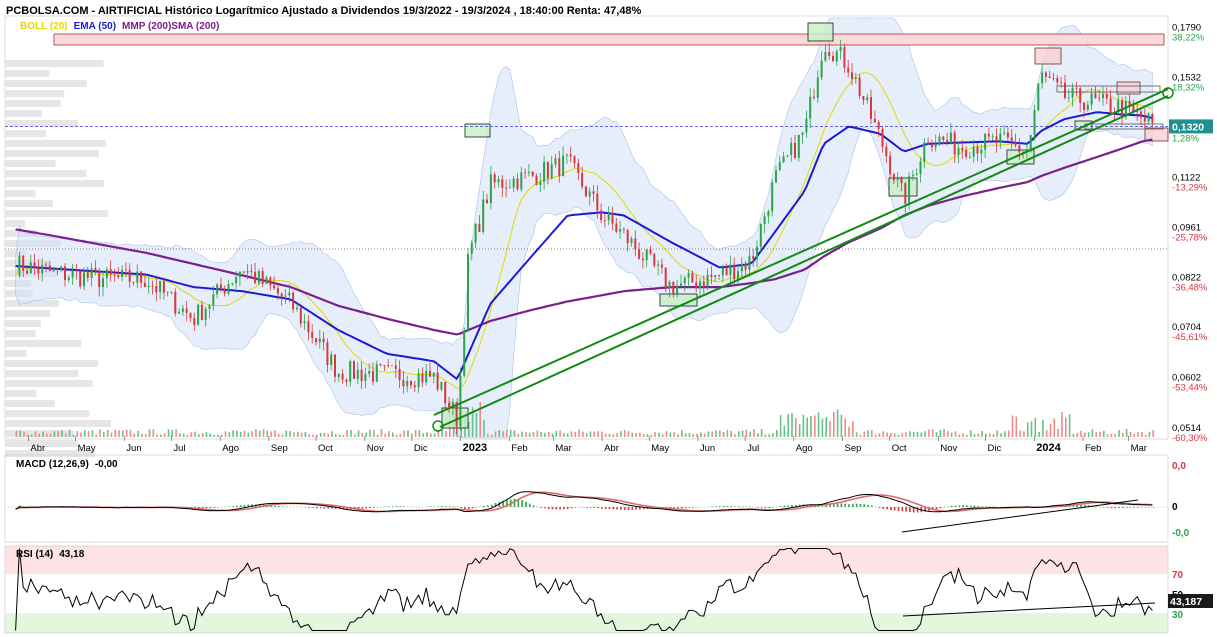 The width and height of the screenshot is (1217, 637). Describe the element at coordinates (87, 448) in the screenshot. I see `month-label: May` at that location.